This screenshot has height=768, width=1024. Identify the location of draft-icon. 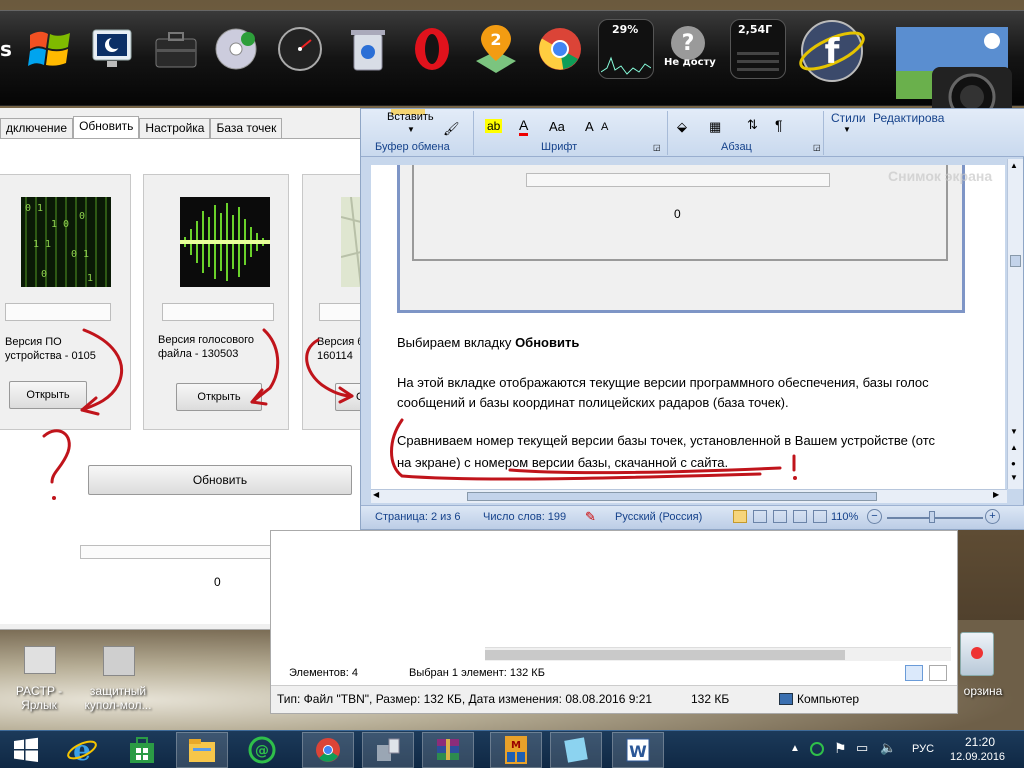
(820, 516).